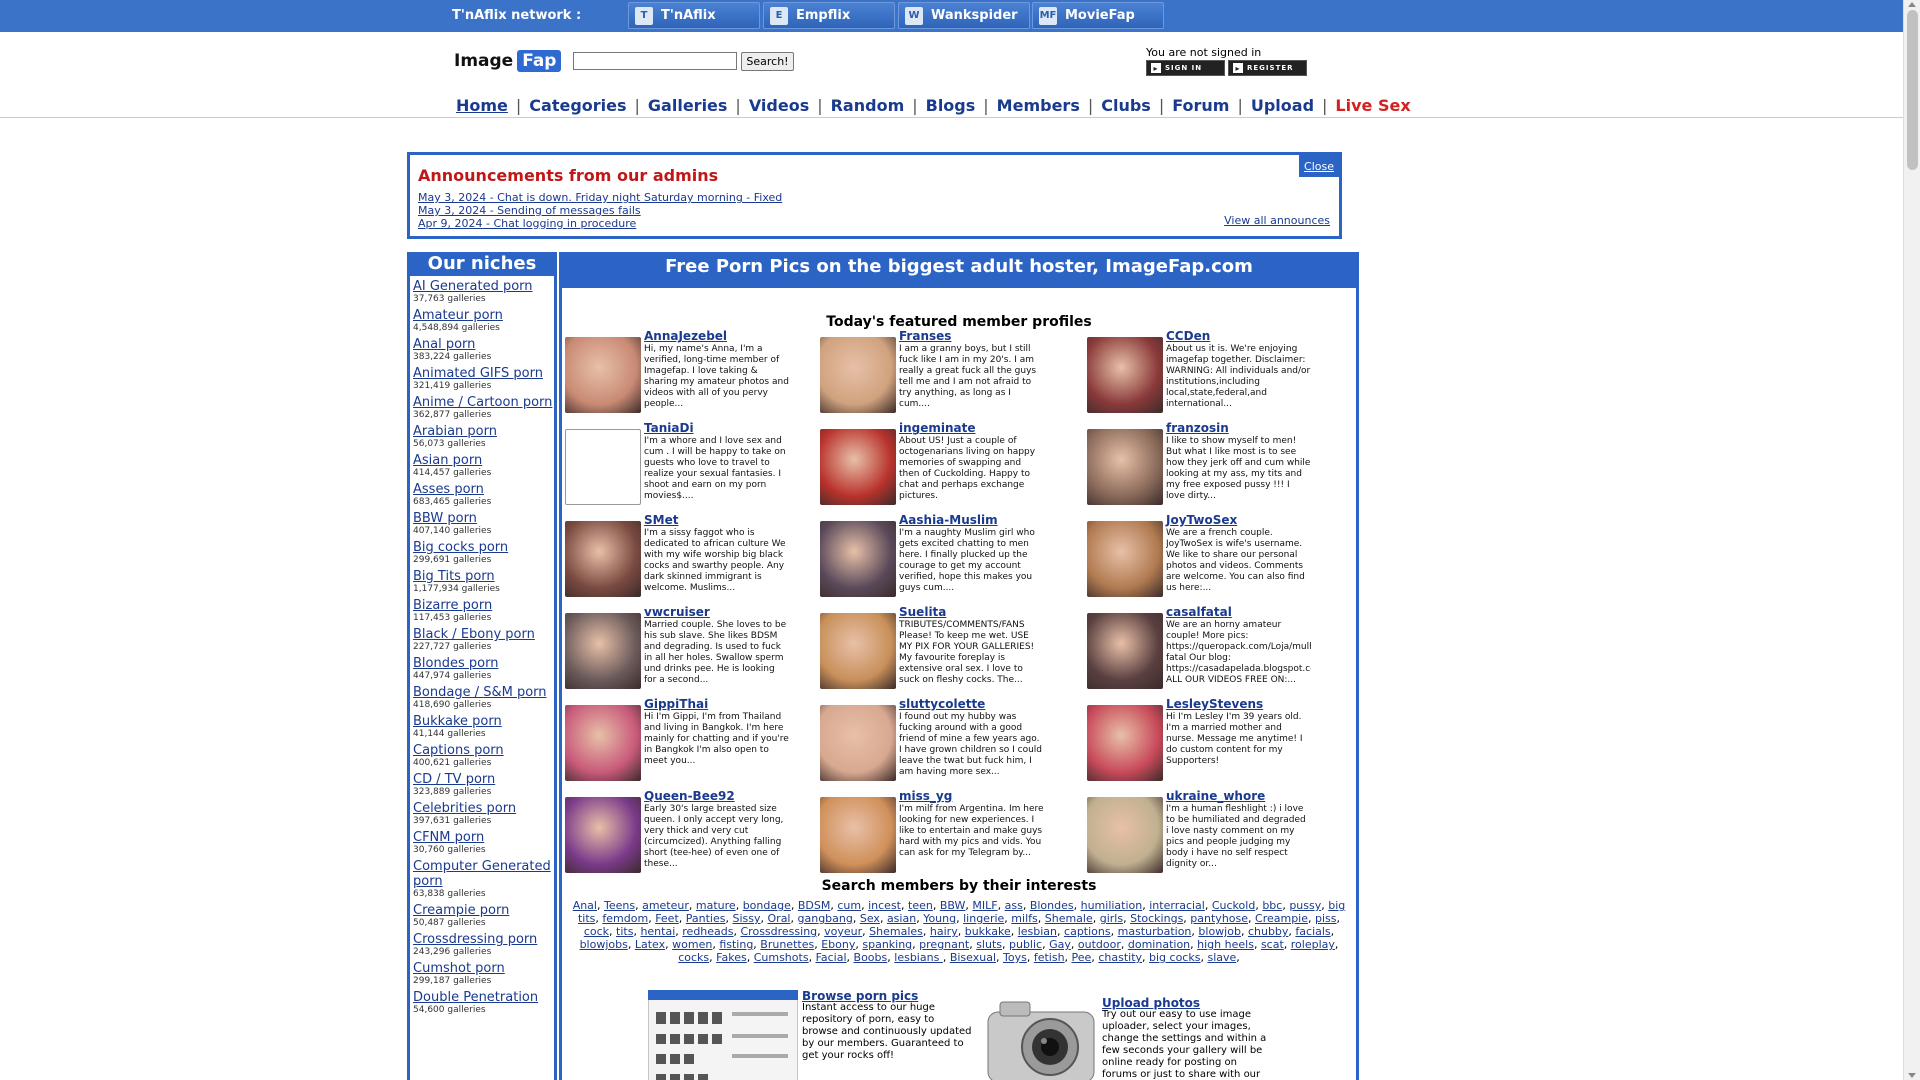 The image size is (1920, 1080). I want to click on profile-name-link: JoyTwoSex, so click(1201, 520).